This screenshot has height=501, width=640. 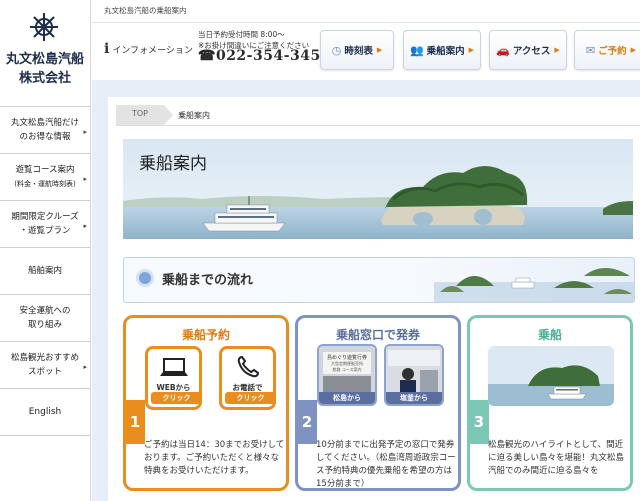 I want to click on nav-boarding-guide-button: 👥 乗船案内 ▶, so click(x=442, y=50).